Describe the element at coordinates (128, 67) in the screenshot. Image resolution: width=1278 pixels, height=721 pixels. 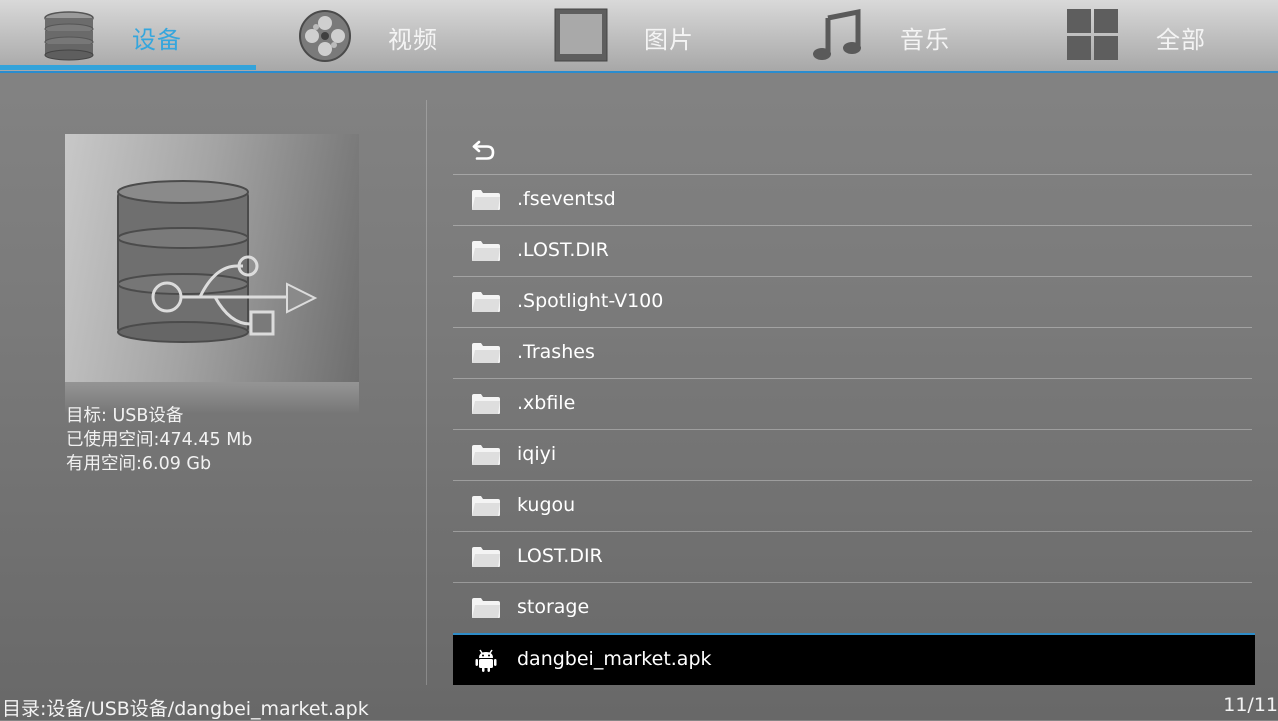
I see `active-tab-indicator` at that location.